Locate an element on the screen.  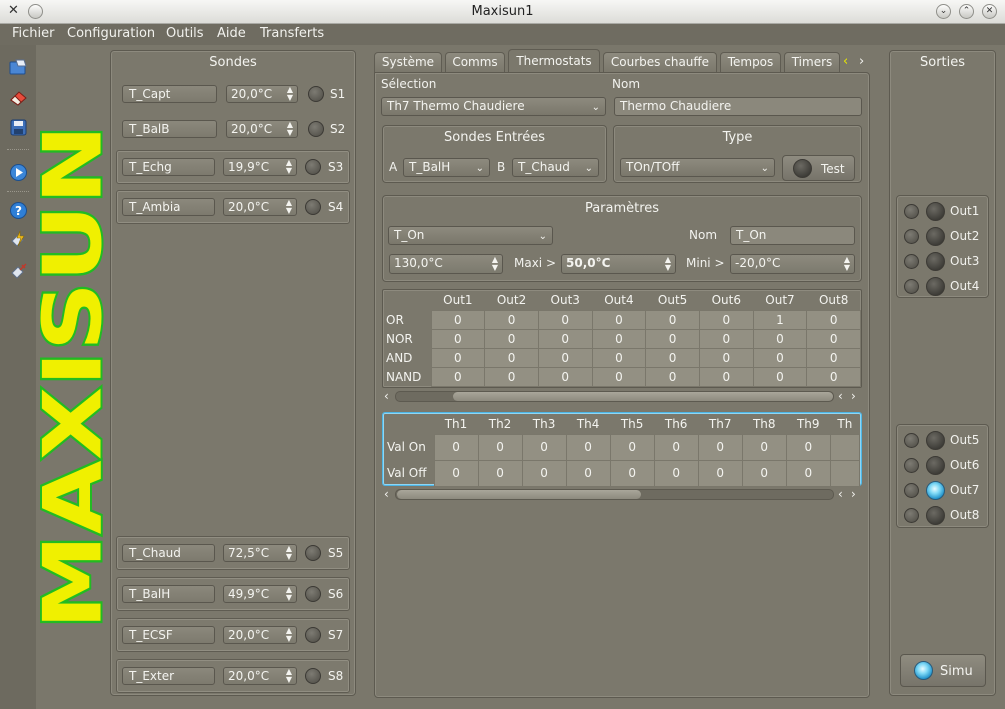
logic-cell: 1 is located at coordinates (780, 319).